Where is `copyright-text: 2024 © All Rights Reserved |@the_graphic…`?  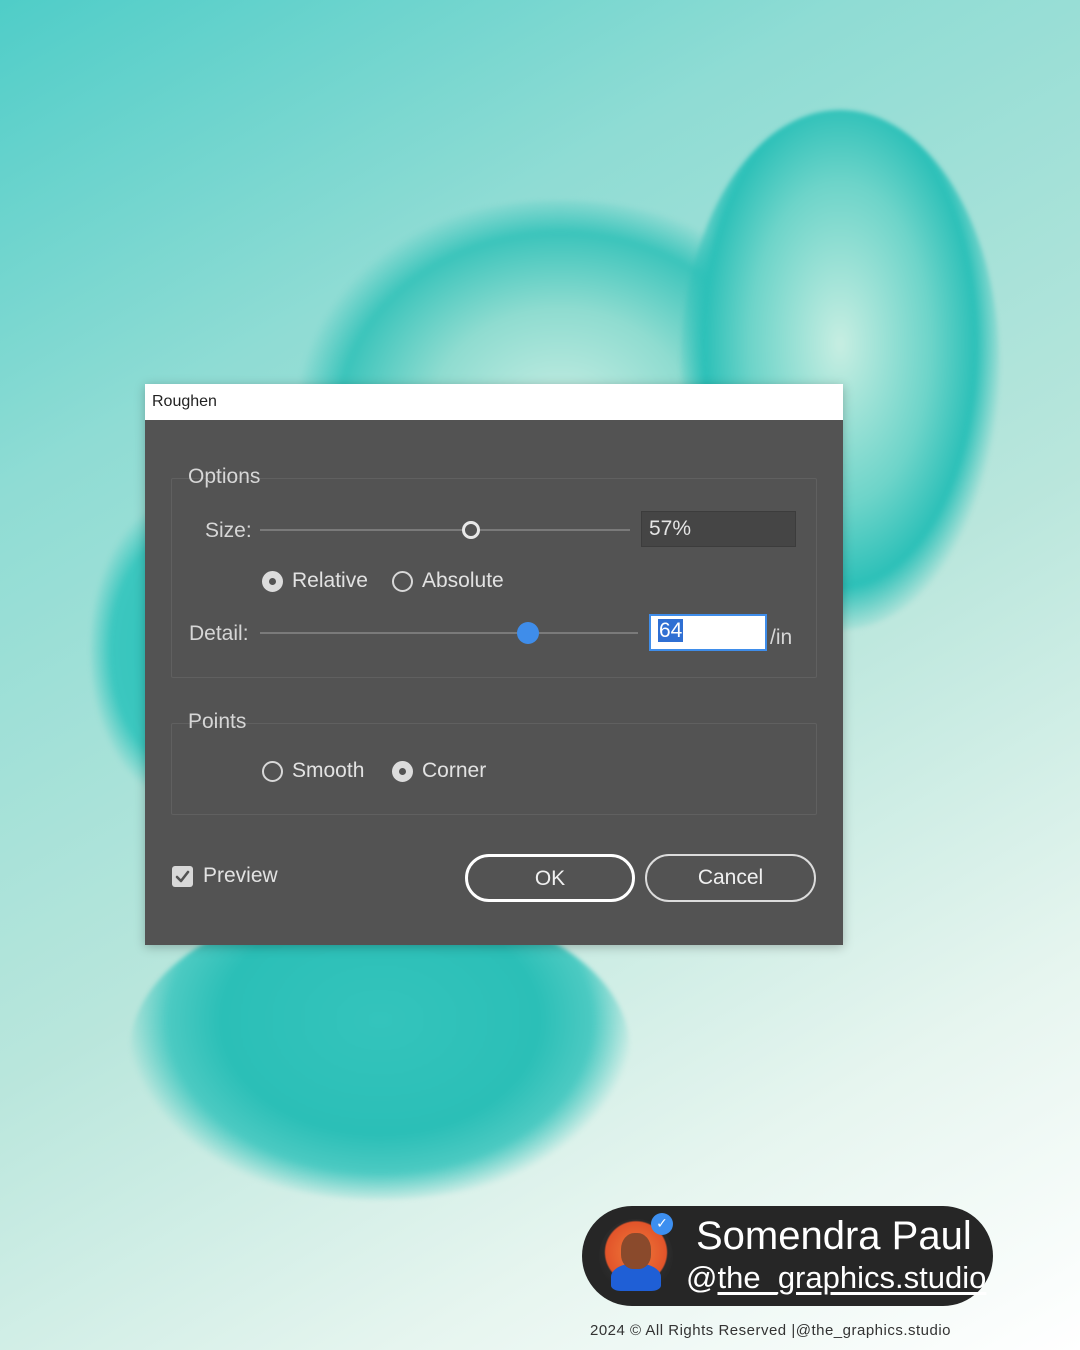 copyright-text: 2024 © All Rights Reserved |@the_graphic… is located at coordinates (771, 1330).